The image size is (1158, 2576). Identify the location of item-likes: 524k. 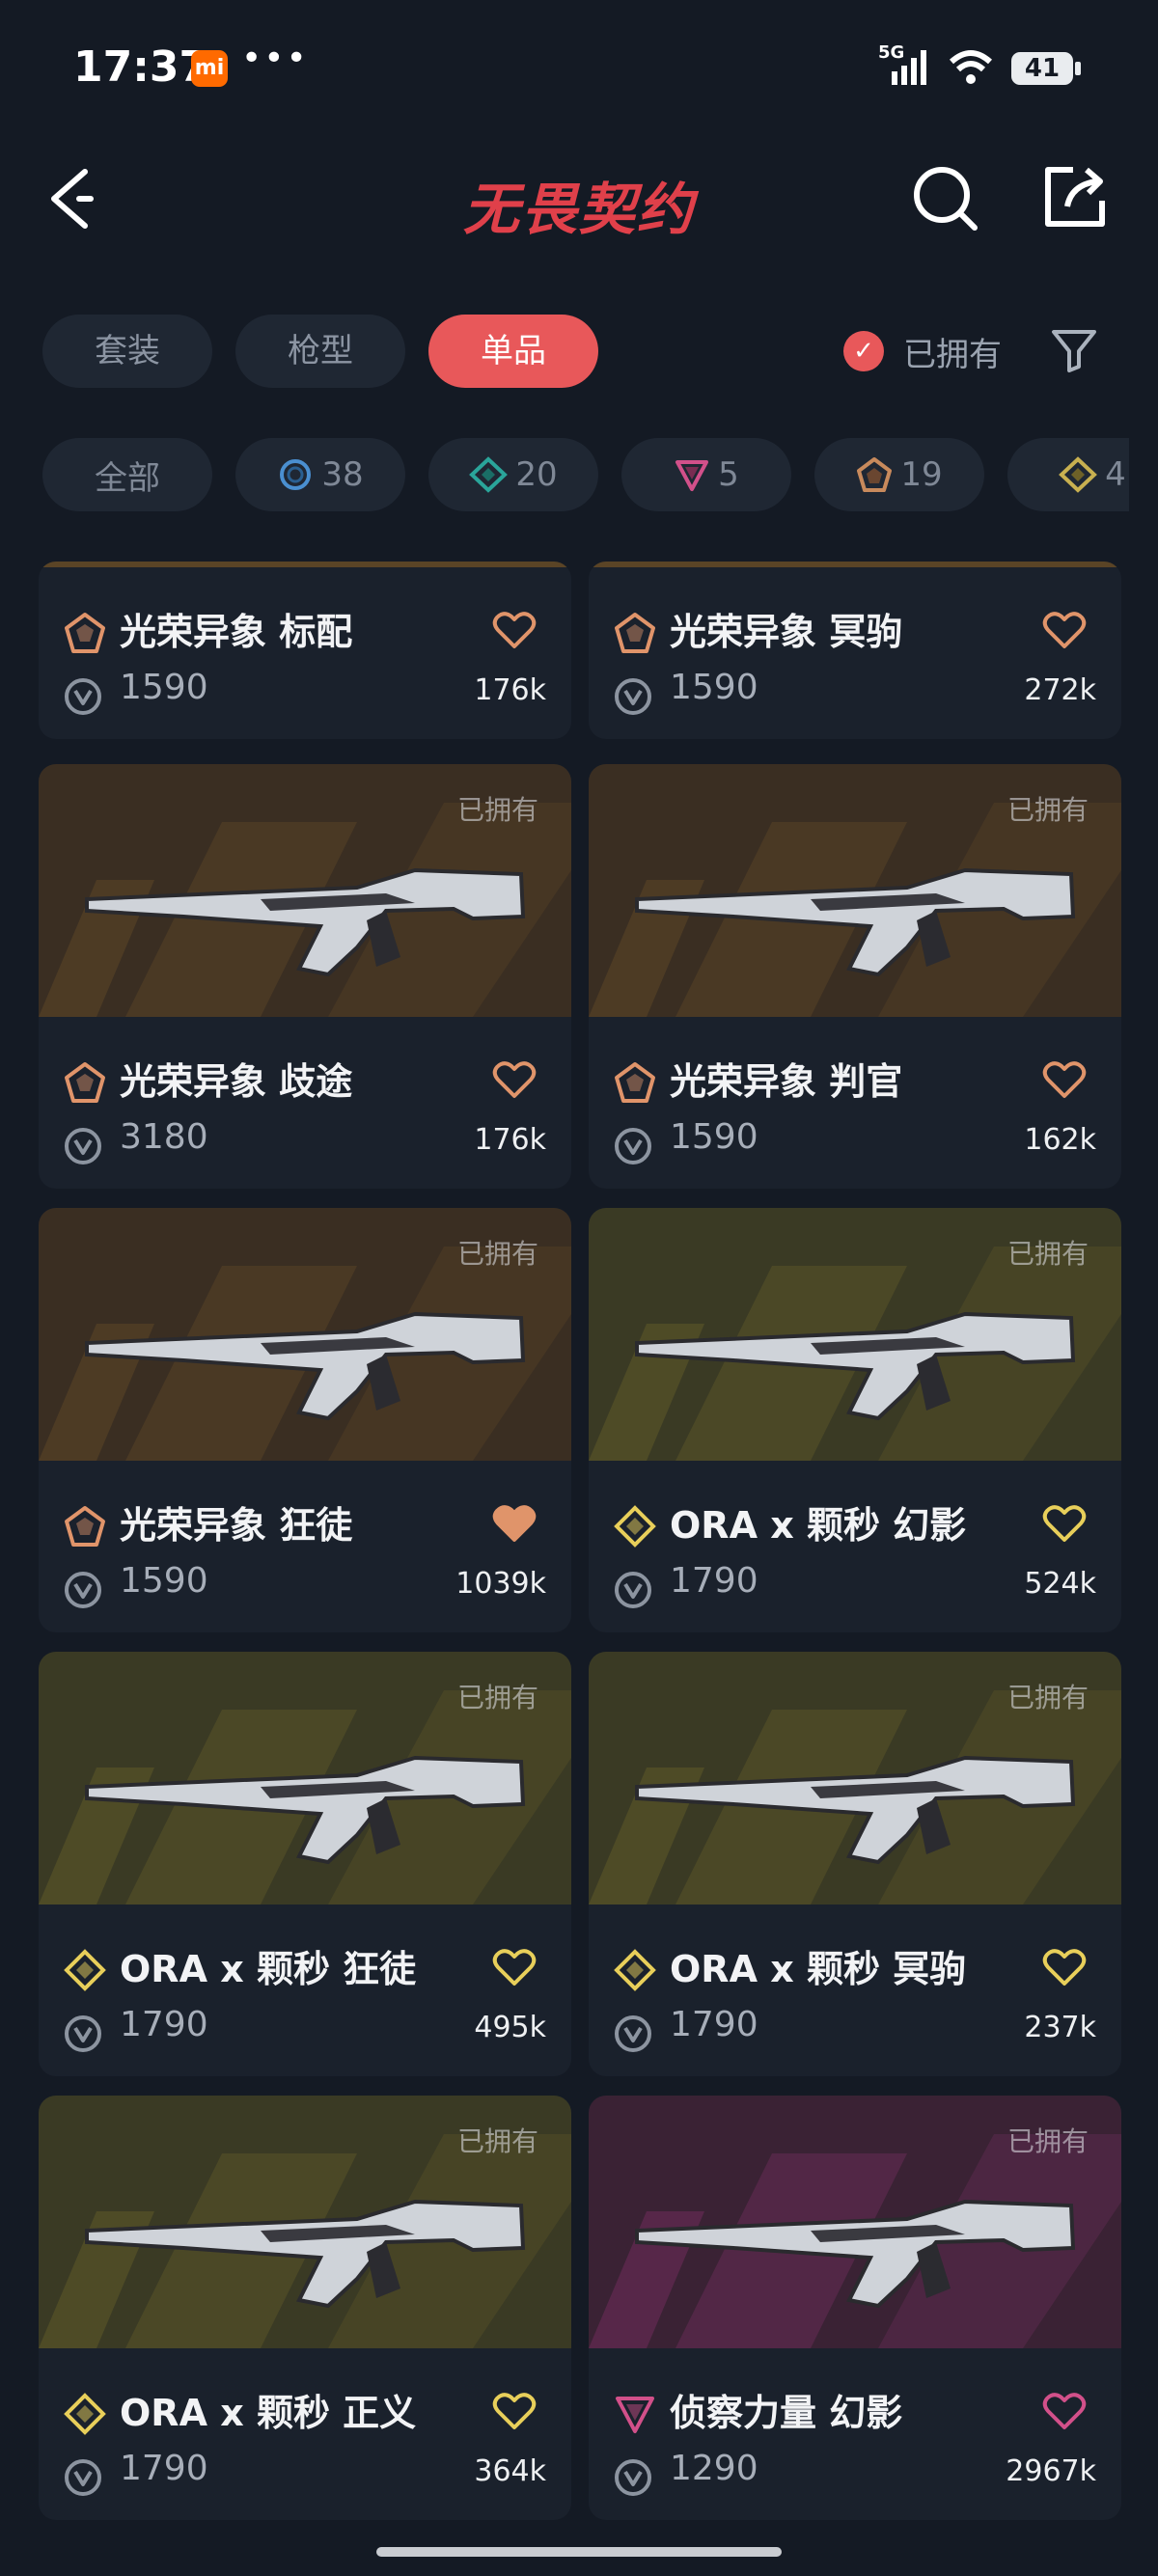
(1060, 1584).